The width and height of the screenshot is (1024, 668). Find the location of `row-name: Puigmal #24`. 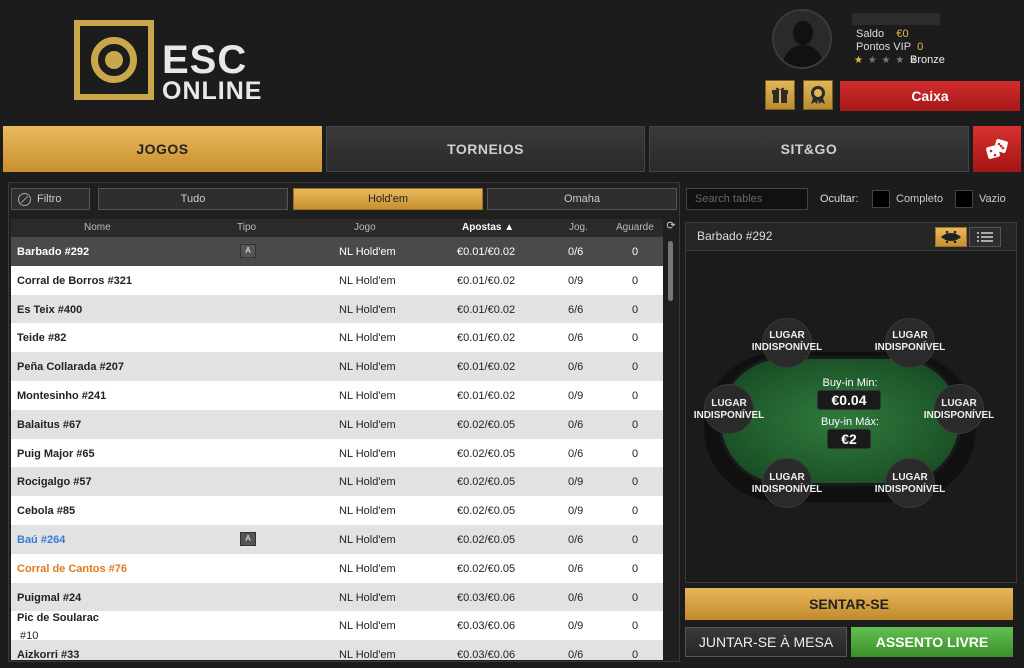

row-name: Puigmal #24 is located at coordinates (49, 597).